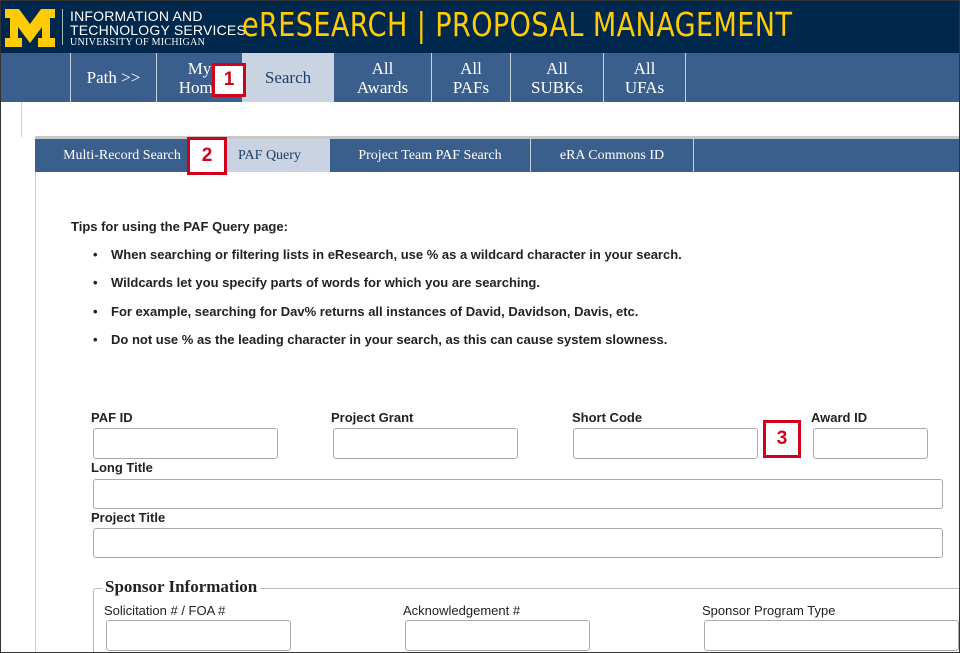 This screenshot has height=653, width=960. I want to click on content-left-border, so click(35, 412).